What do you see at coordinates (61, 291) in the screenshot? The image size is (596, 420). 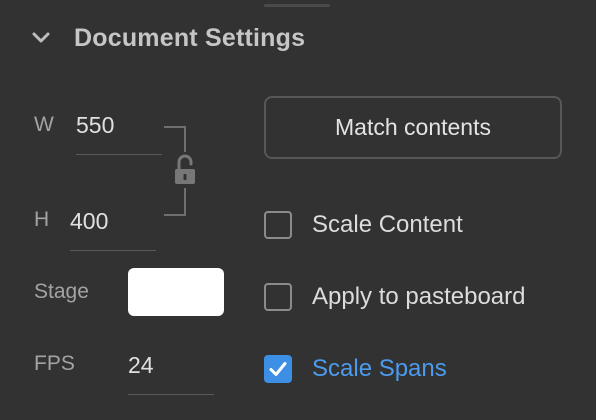 I see `stage-label: Stage` at bounding box center [61, 291].